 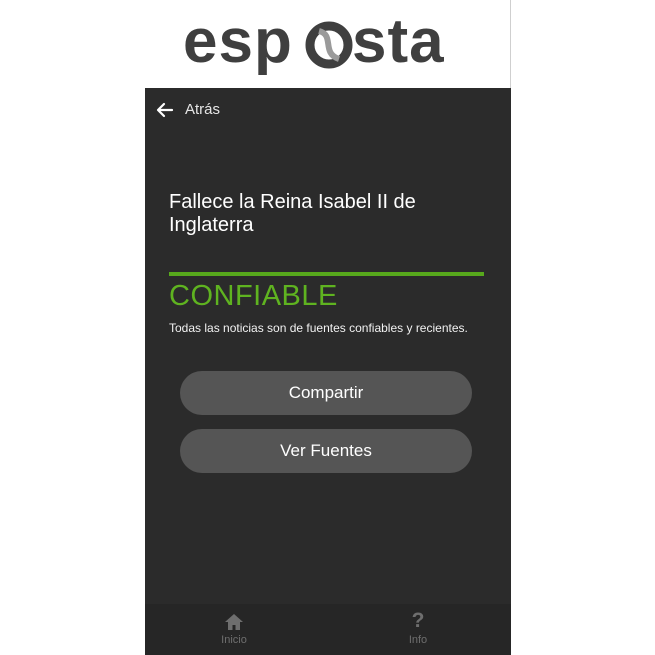 I want to click on nav-label-info: Info, so click(x=418, y=640).